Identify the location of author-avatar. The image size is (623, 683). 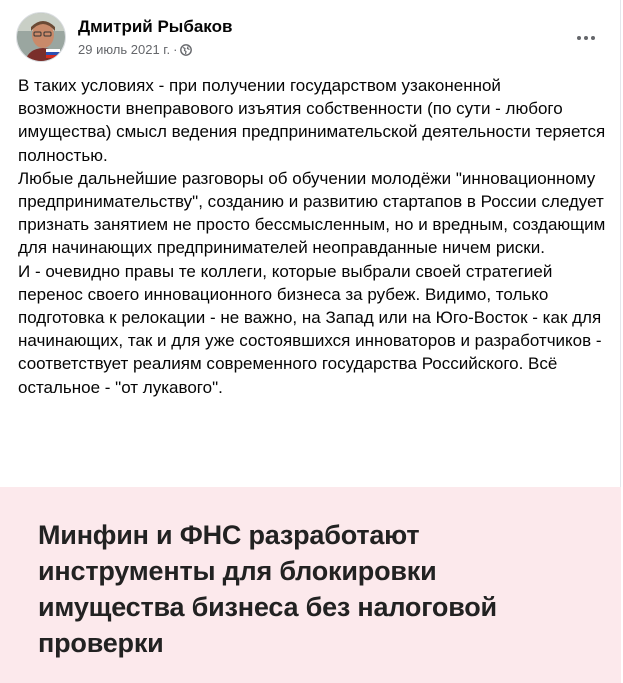
(41, 37).